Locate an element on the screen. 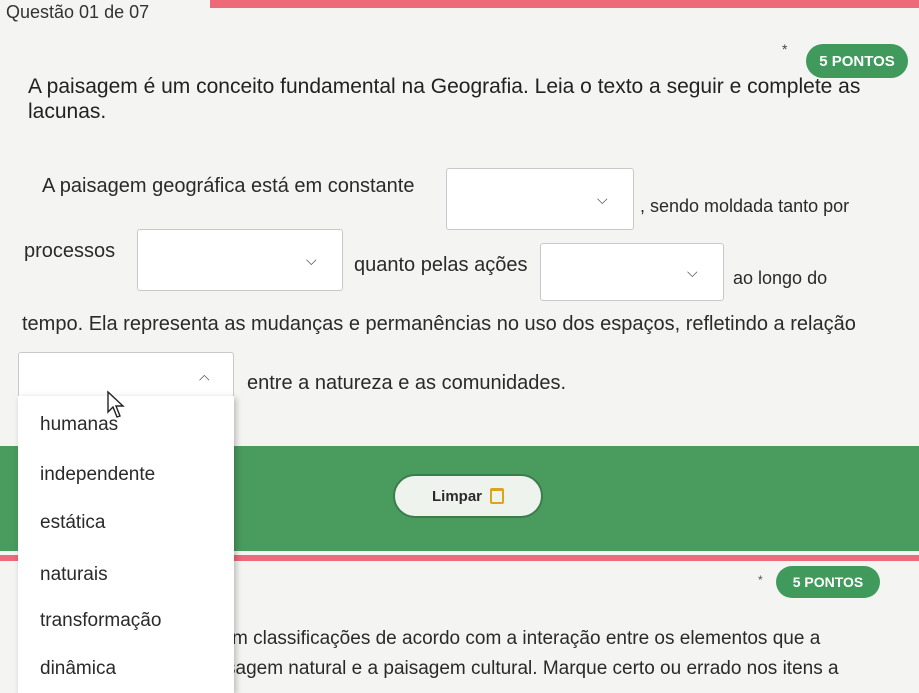 The image size is (919, 693). gap-select-3: ⌵ is located at coordinates (632, 272).